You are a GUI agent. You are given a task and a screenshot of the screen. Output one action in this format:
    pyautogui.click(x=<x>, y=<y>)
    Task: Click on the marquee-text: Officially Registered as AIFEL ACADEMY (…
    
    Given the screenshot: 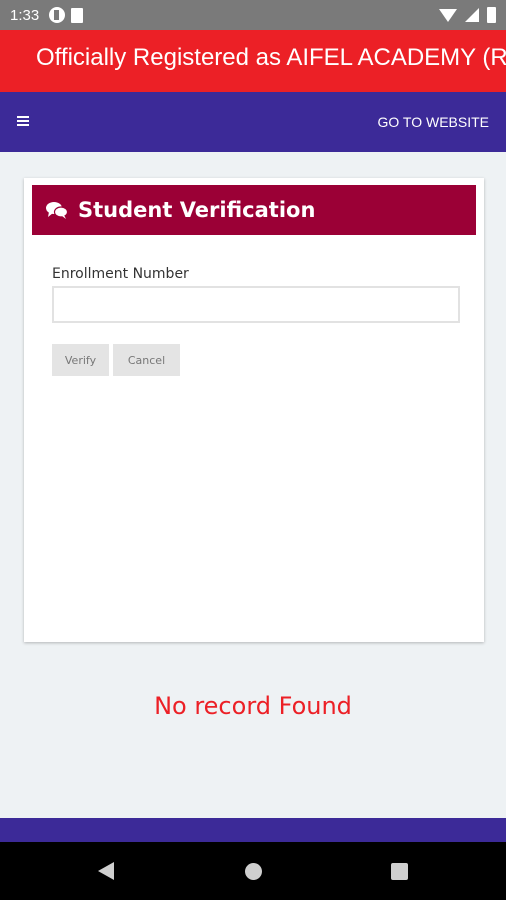 What is the action you would take?
    pyautogui.click(x=271, y=57)
    